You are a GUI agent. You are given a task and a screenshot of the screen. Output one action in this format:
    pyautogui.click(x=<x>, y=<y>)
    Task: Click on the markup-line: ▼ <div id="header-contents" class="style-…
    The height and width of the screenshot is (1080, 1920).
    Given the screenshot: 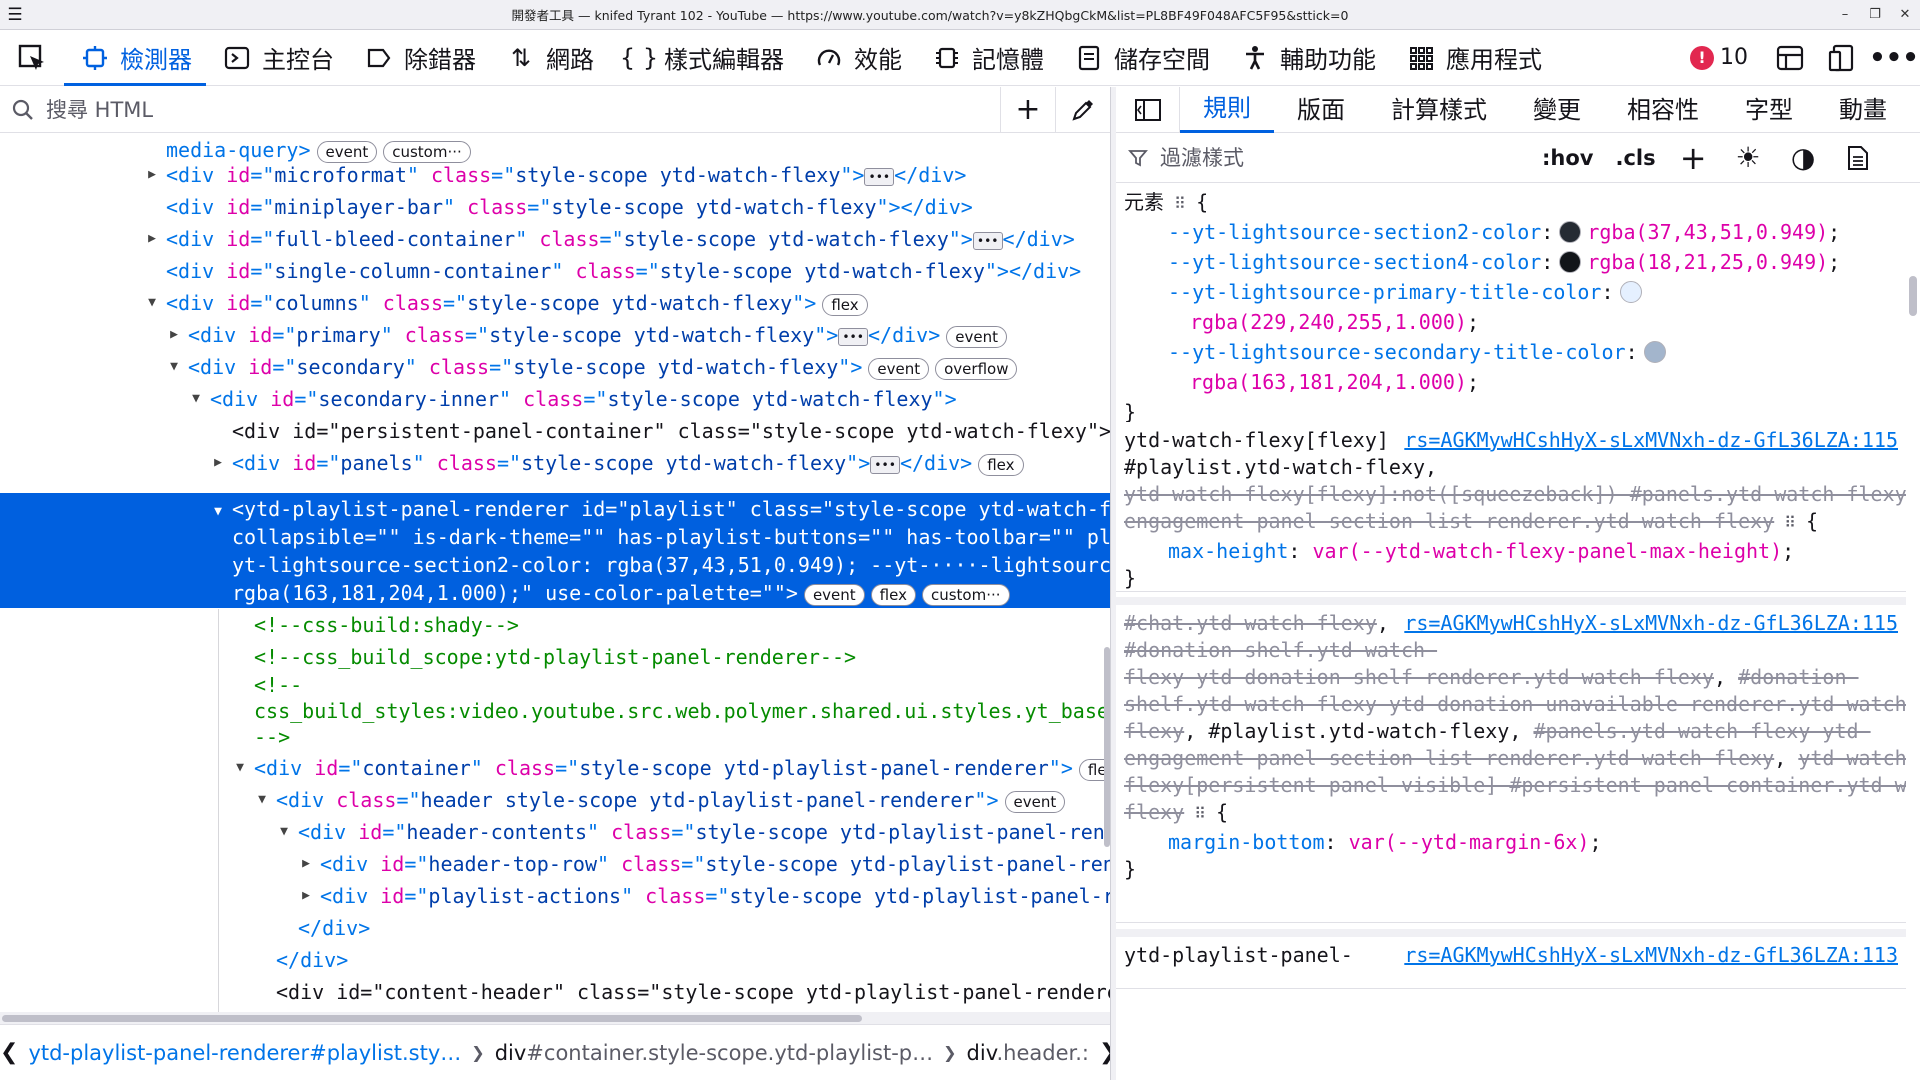 What is the action you would take?
    pyautogui.click(x=555, y=832)
    